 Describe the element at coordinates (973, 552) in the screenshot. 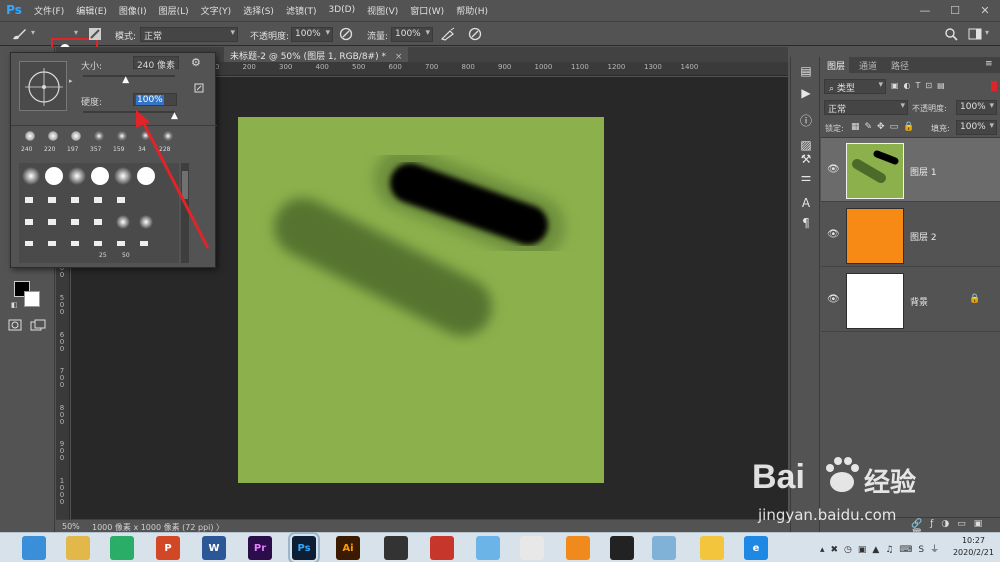

I see `clock-date: 2020/2/21` at that location.